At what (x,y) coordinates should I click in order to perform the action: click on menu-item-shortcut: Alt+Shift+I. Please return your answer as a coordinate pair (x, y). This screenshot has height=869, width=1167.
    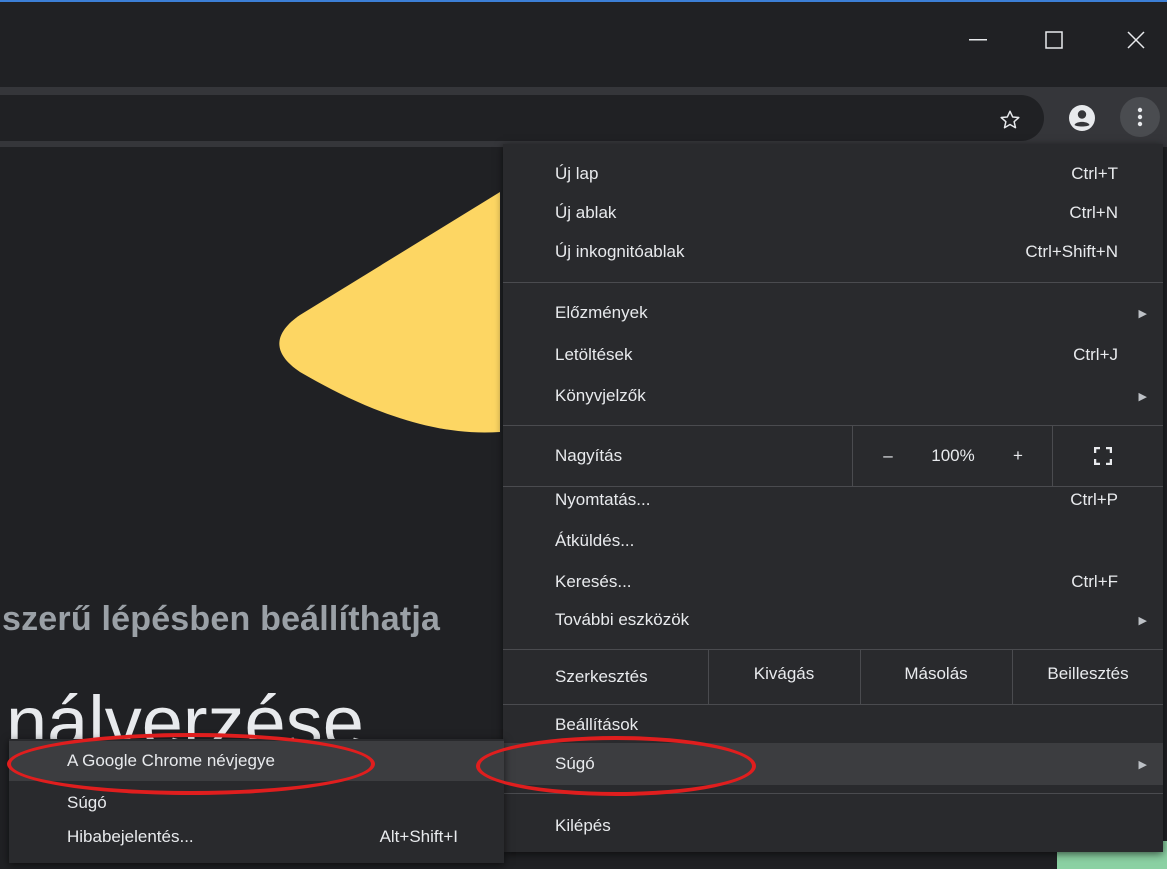
    Looking at the image, I should click on (418, 836).